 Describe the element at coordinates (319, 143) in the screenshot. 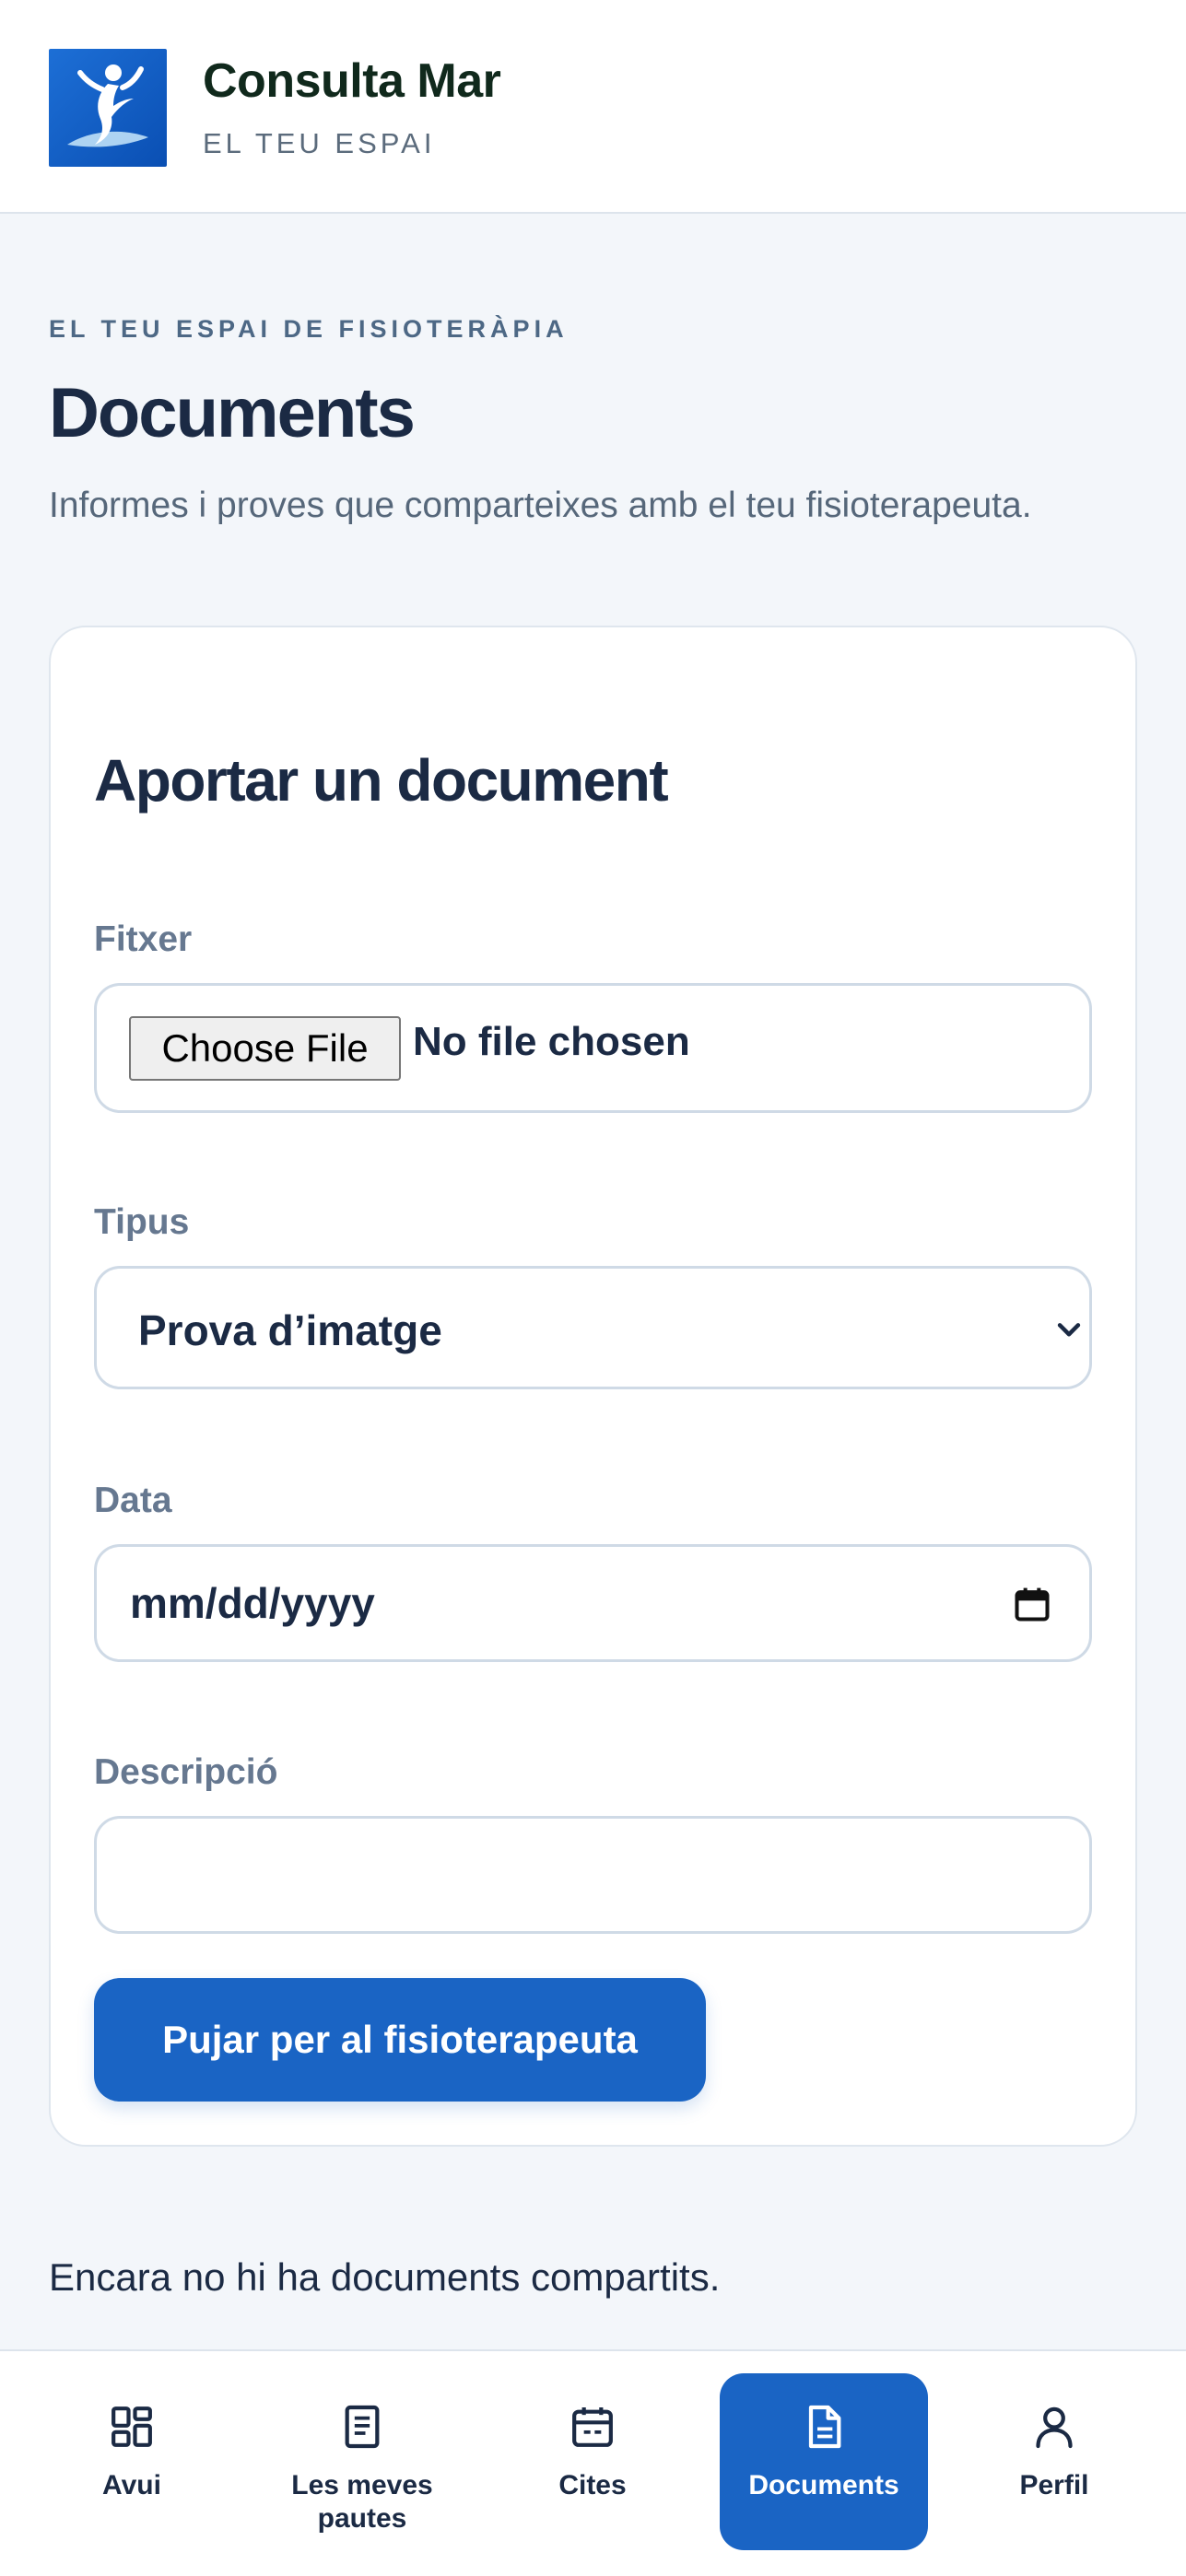

I see `brand-subtitle: EL TEU ESPAI` at that location.